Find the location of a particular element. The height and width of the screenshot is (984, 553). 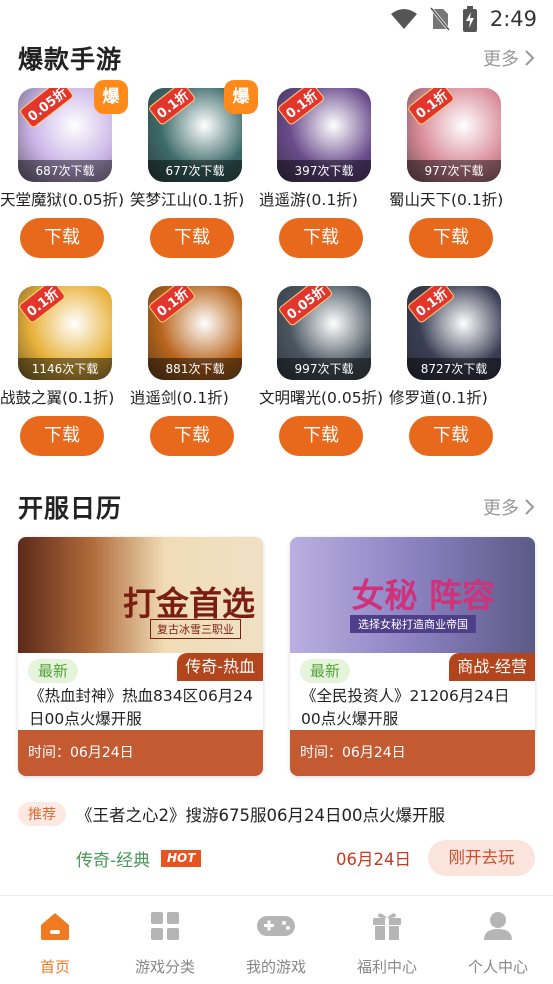

banner-text: 打金首选 is located at coordinates (189, 603).